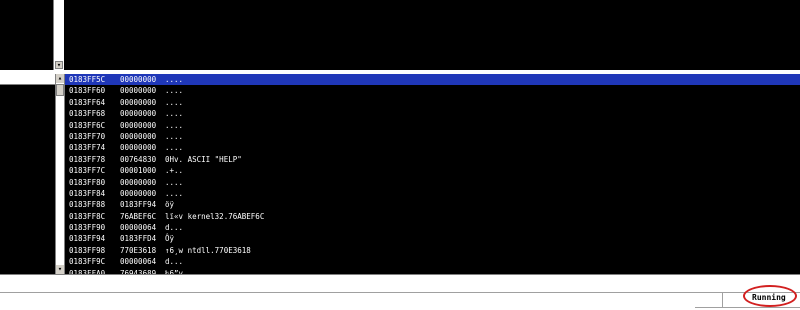  Describe the element at coordinates (432, 250) in the screenshot. I see `stack-row: 0183FF98 770E3618 ↑6¸w ntdll.770E3618` at that location.